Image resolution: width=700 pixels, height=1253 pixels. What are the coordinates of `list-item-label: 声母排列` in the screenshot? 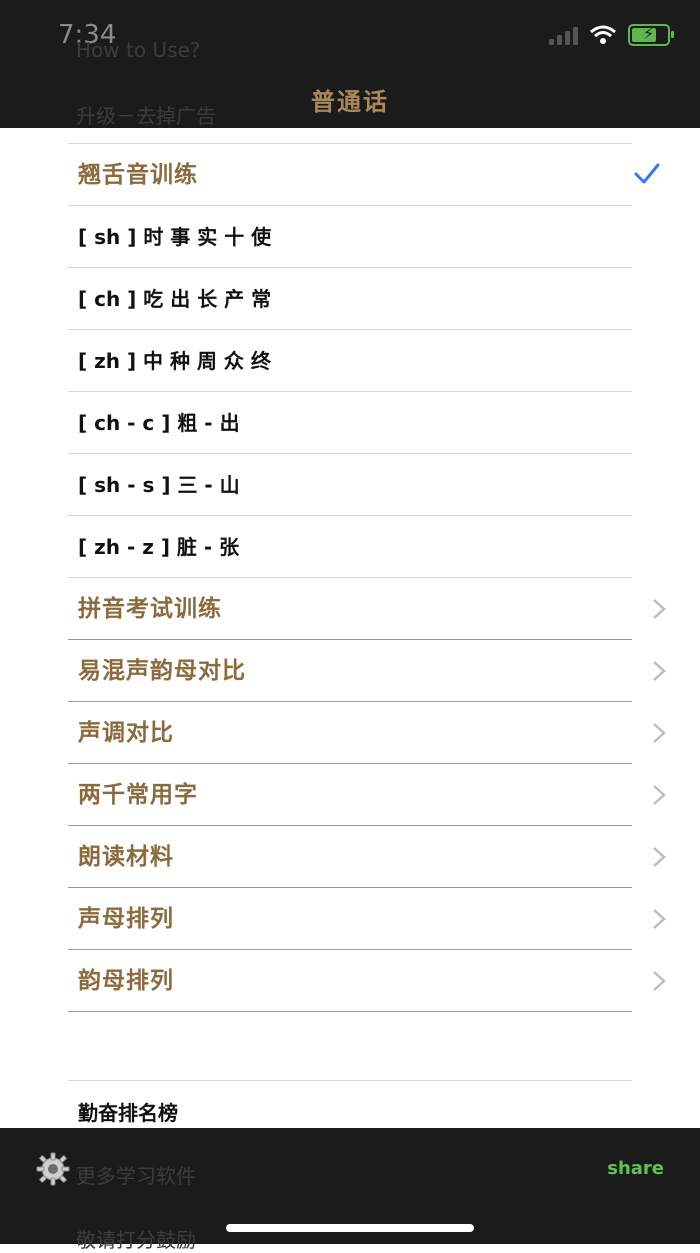 It's located at (126, 919).